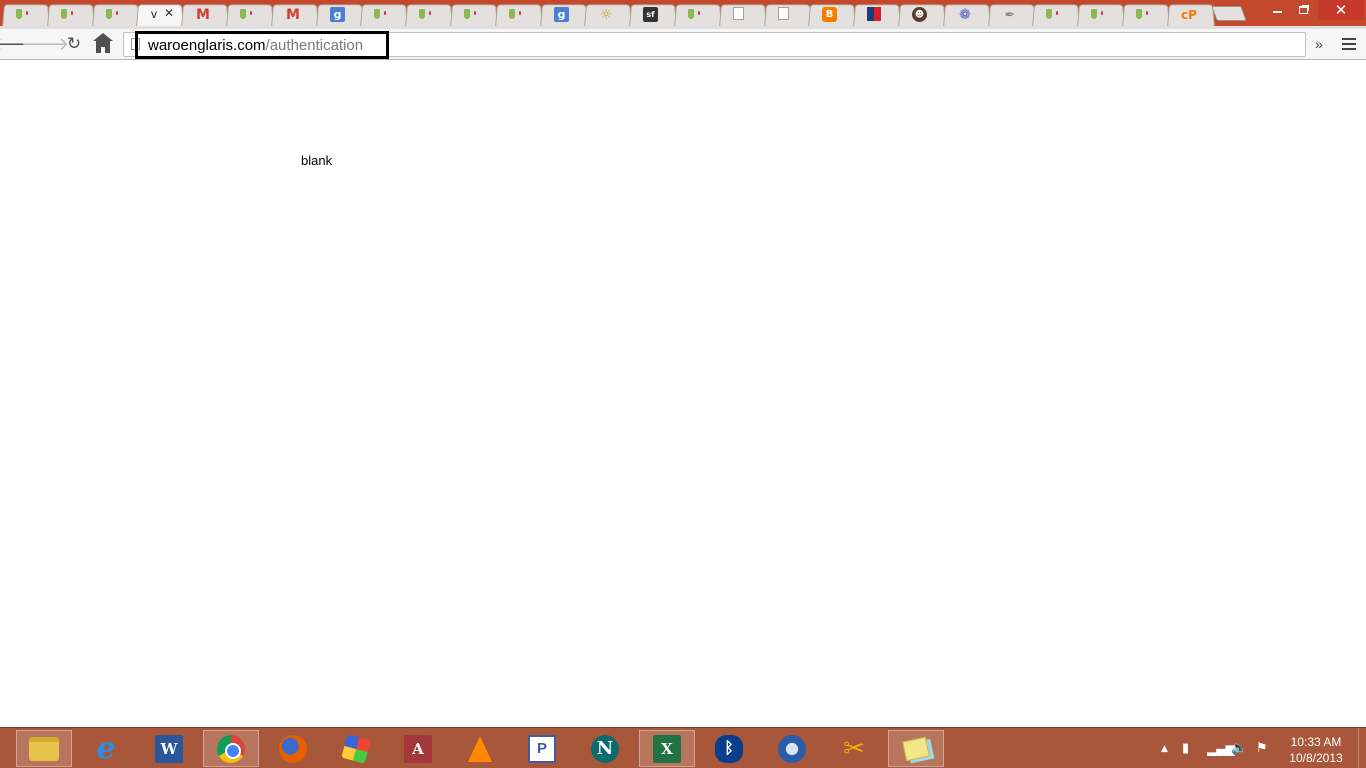  I want to click on feather-icon: ✒, so click(1010, 15).